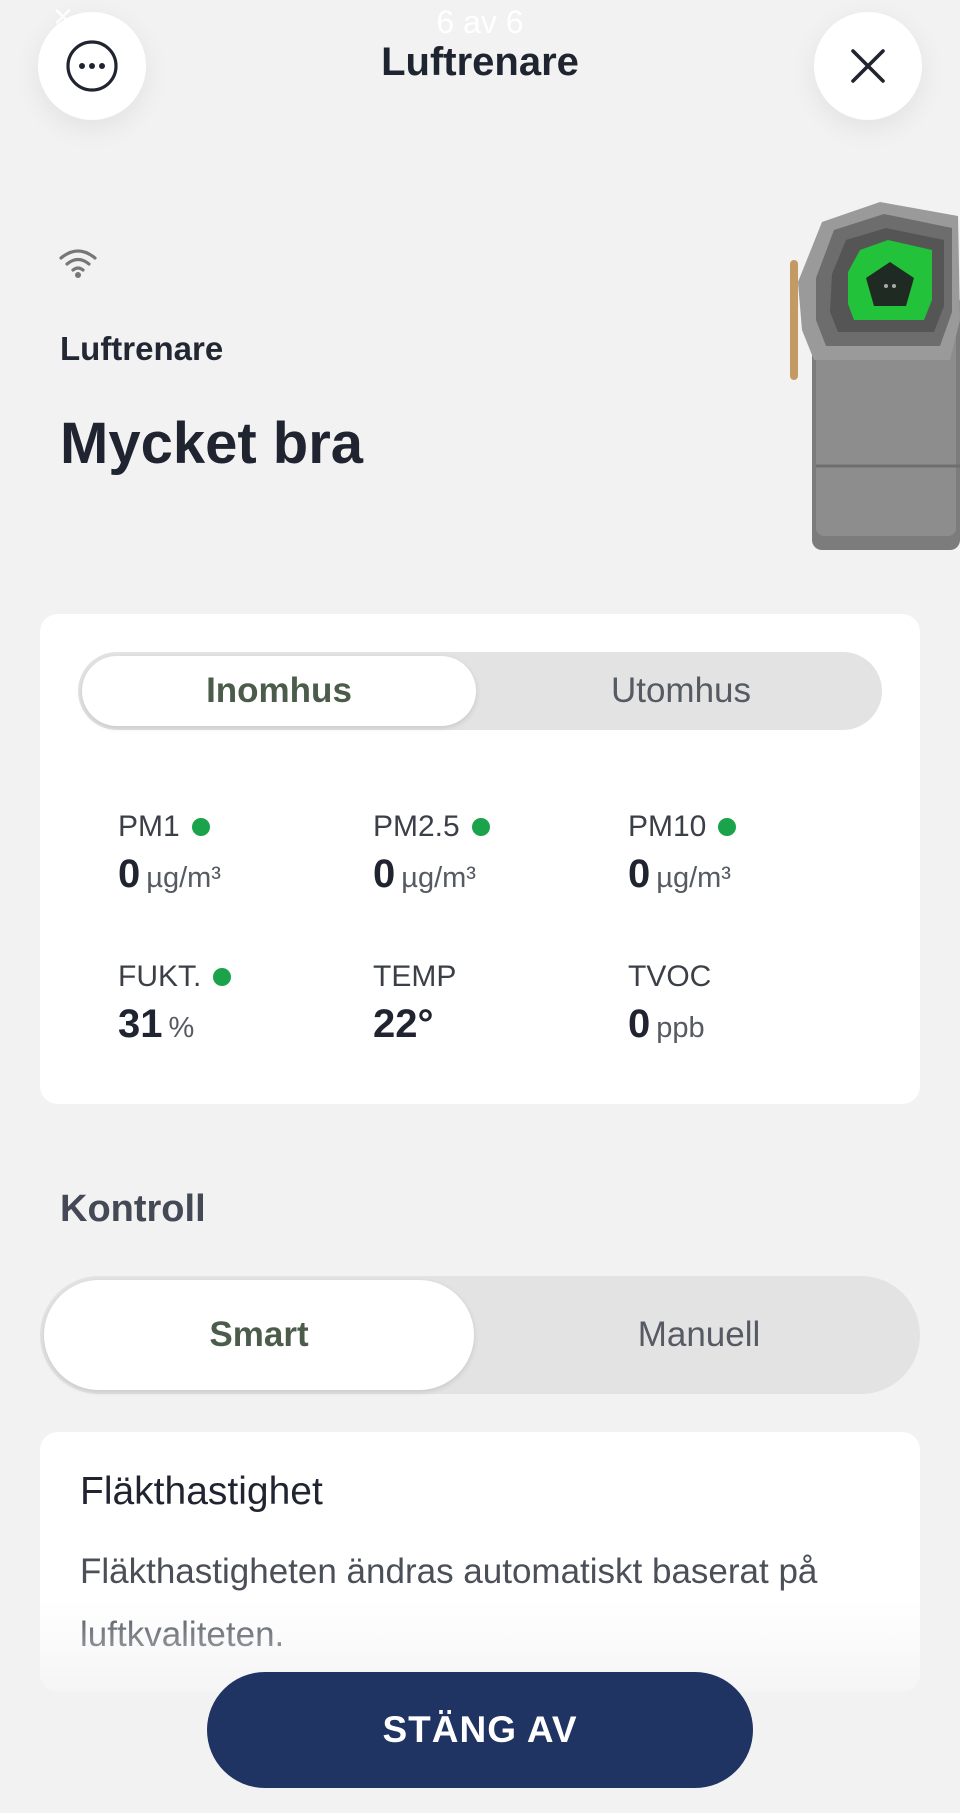 The width and height of the screenshot is (960, 1813). What do you see at coordinates (142, 348) in the screenshot?
I see `device-label: Luftrenare` at bounding box center [142, 348].